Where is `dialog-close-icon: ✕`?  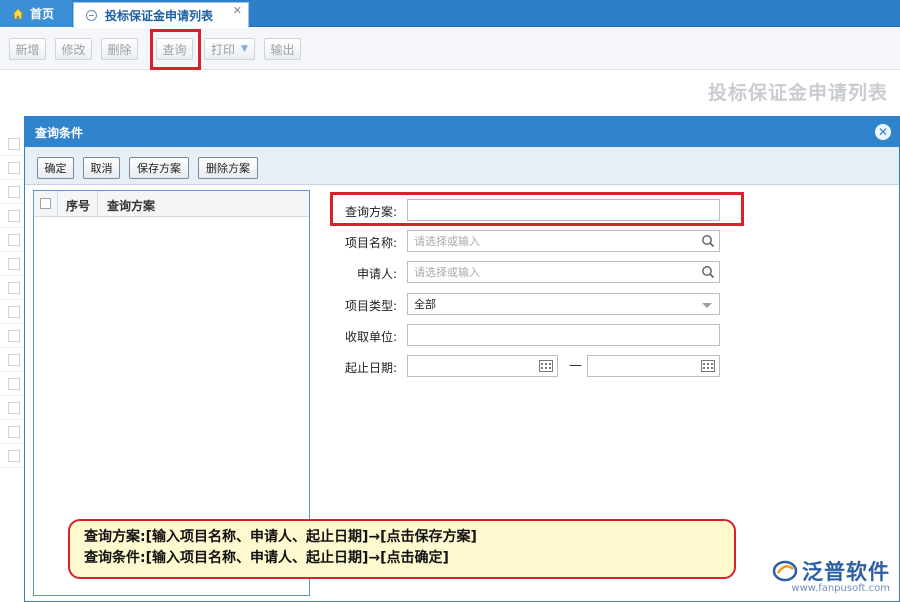
dialog-close-icon: ✕ is located at coordinates (883, 132).